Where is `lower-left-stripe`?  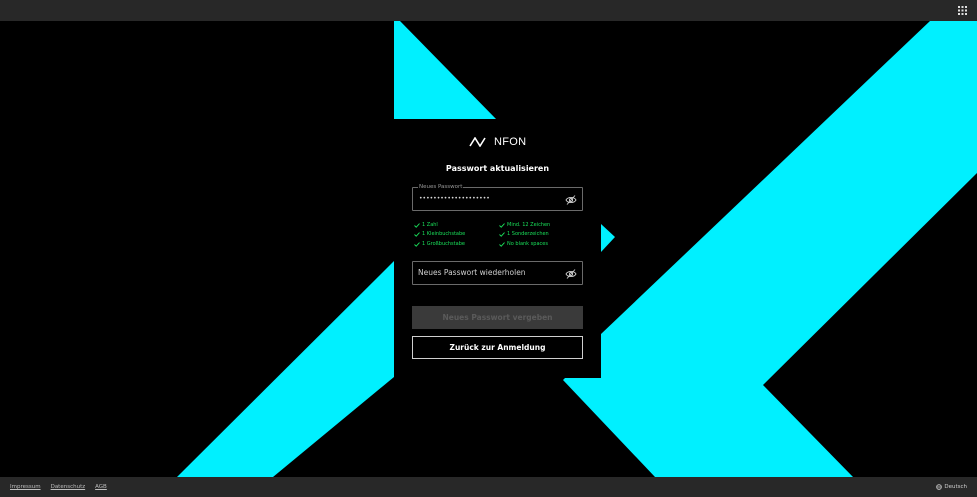 lower-left-stripe is located at coordinates (285, 369).